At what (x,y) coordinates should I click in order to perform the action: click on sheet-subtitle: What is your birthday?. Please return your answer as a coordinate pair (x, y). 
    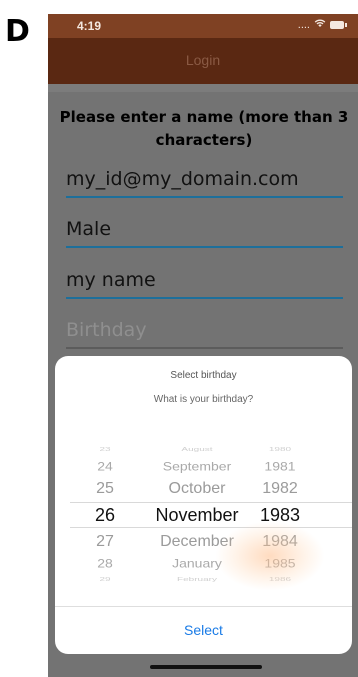
    Looking at the image, I should click on (203, 399).